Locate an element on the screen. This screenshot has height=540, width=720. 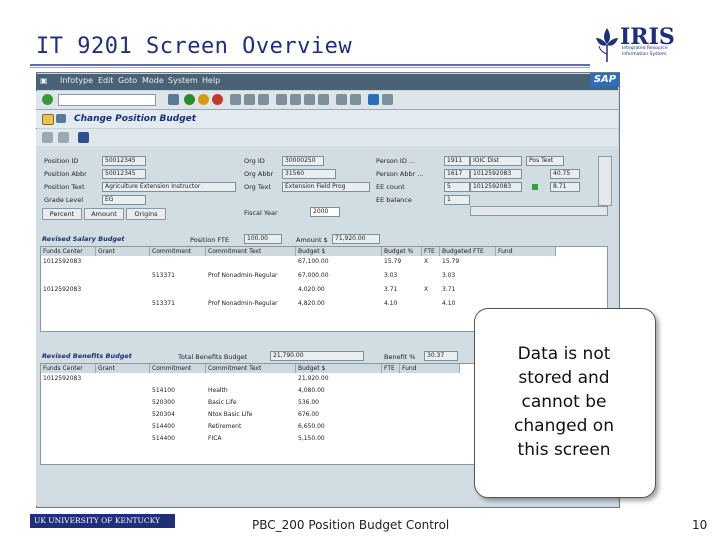
amount-field: 71,920.00 is located at coordinates (356, 239).